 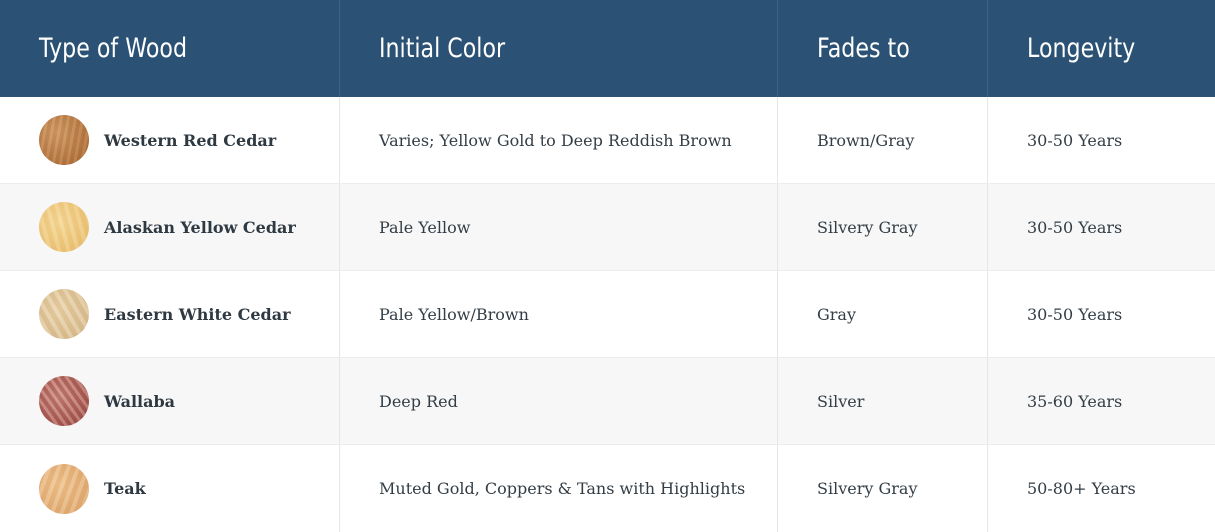 What do you see at coordinates (125, 488) in the screenshot?
I see `wood-name: Teak` at bounding box center [125, 488].